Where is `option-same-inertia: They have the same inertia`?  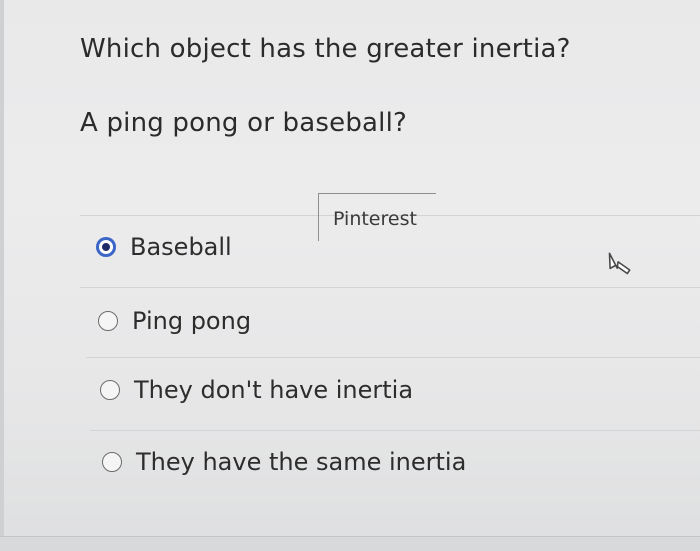
option-same-inertia: They have the same inertia is located at coordinates (284, 462).